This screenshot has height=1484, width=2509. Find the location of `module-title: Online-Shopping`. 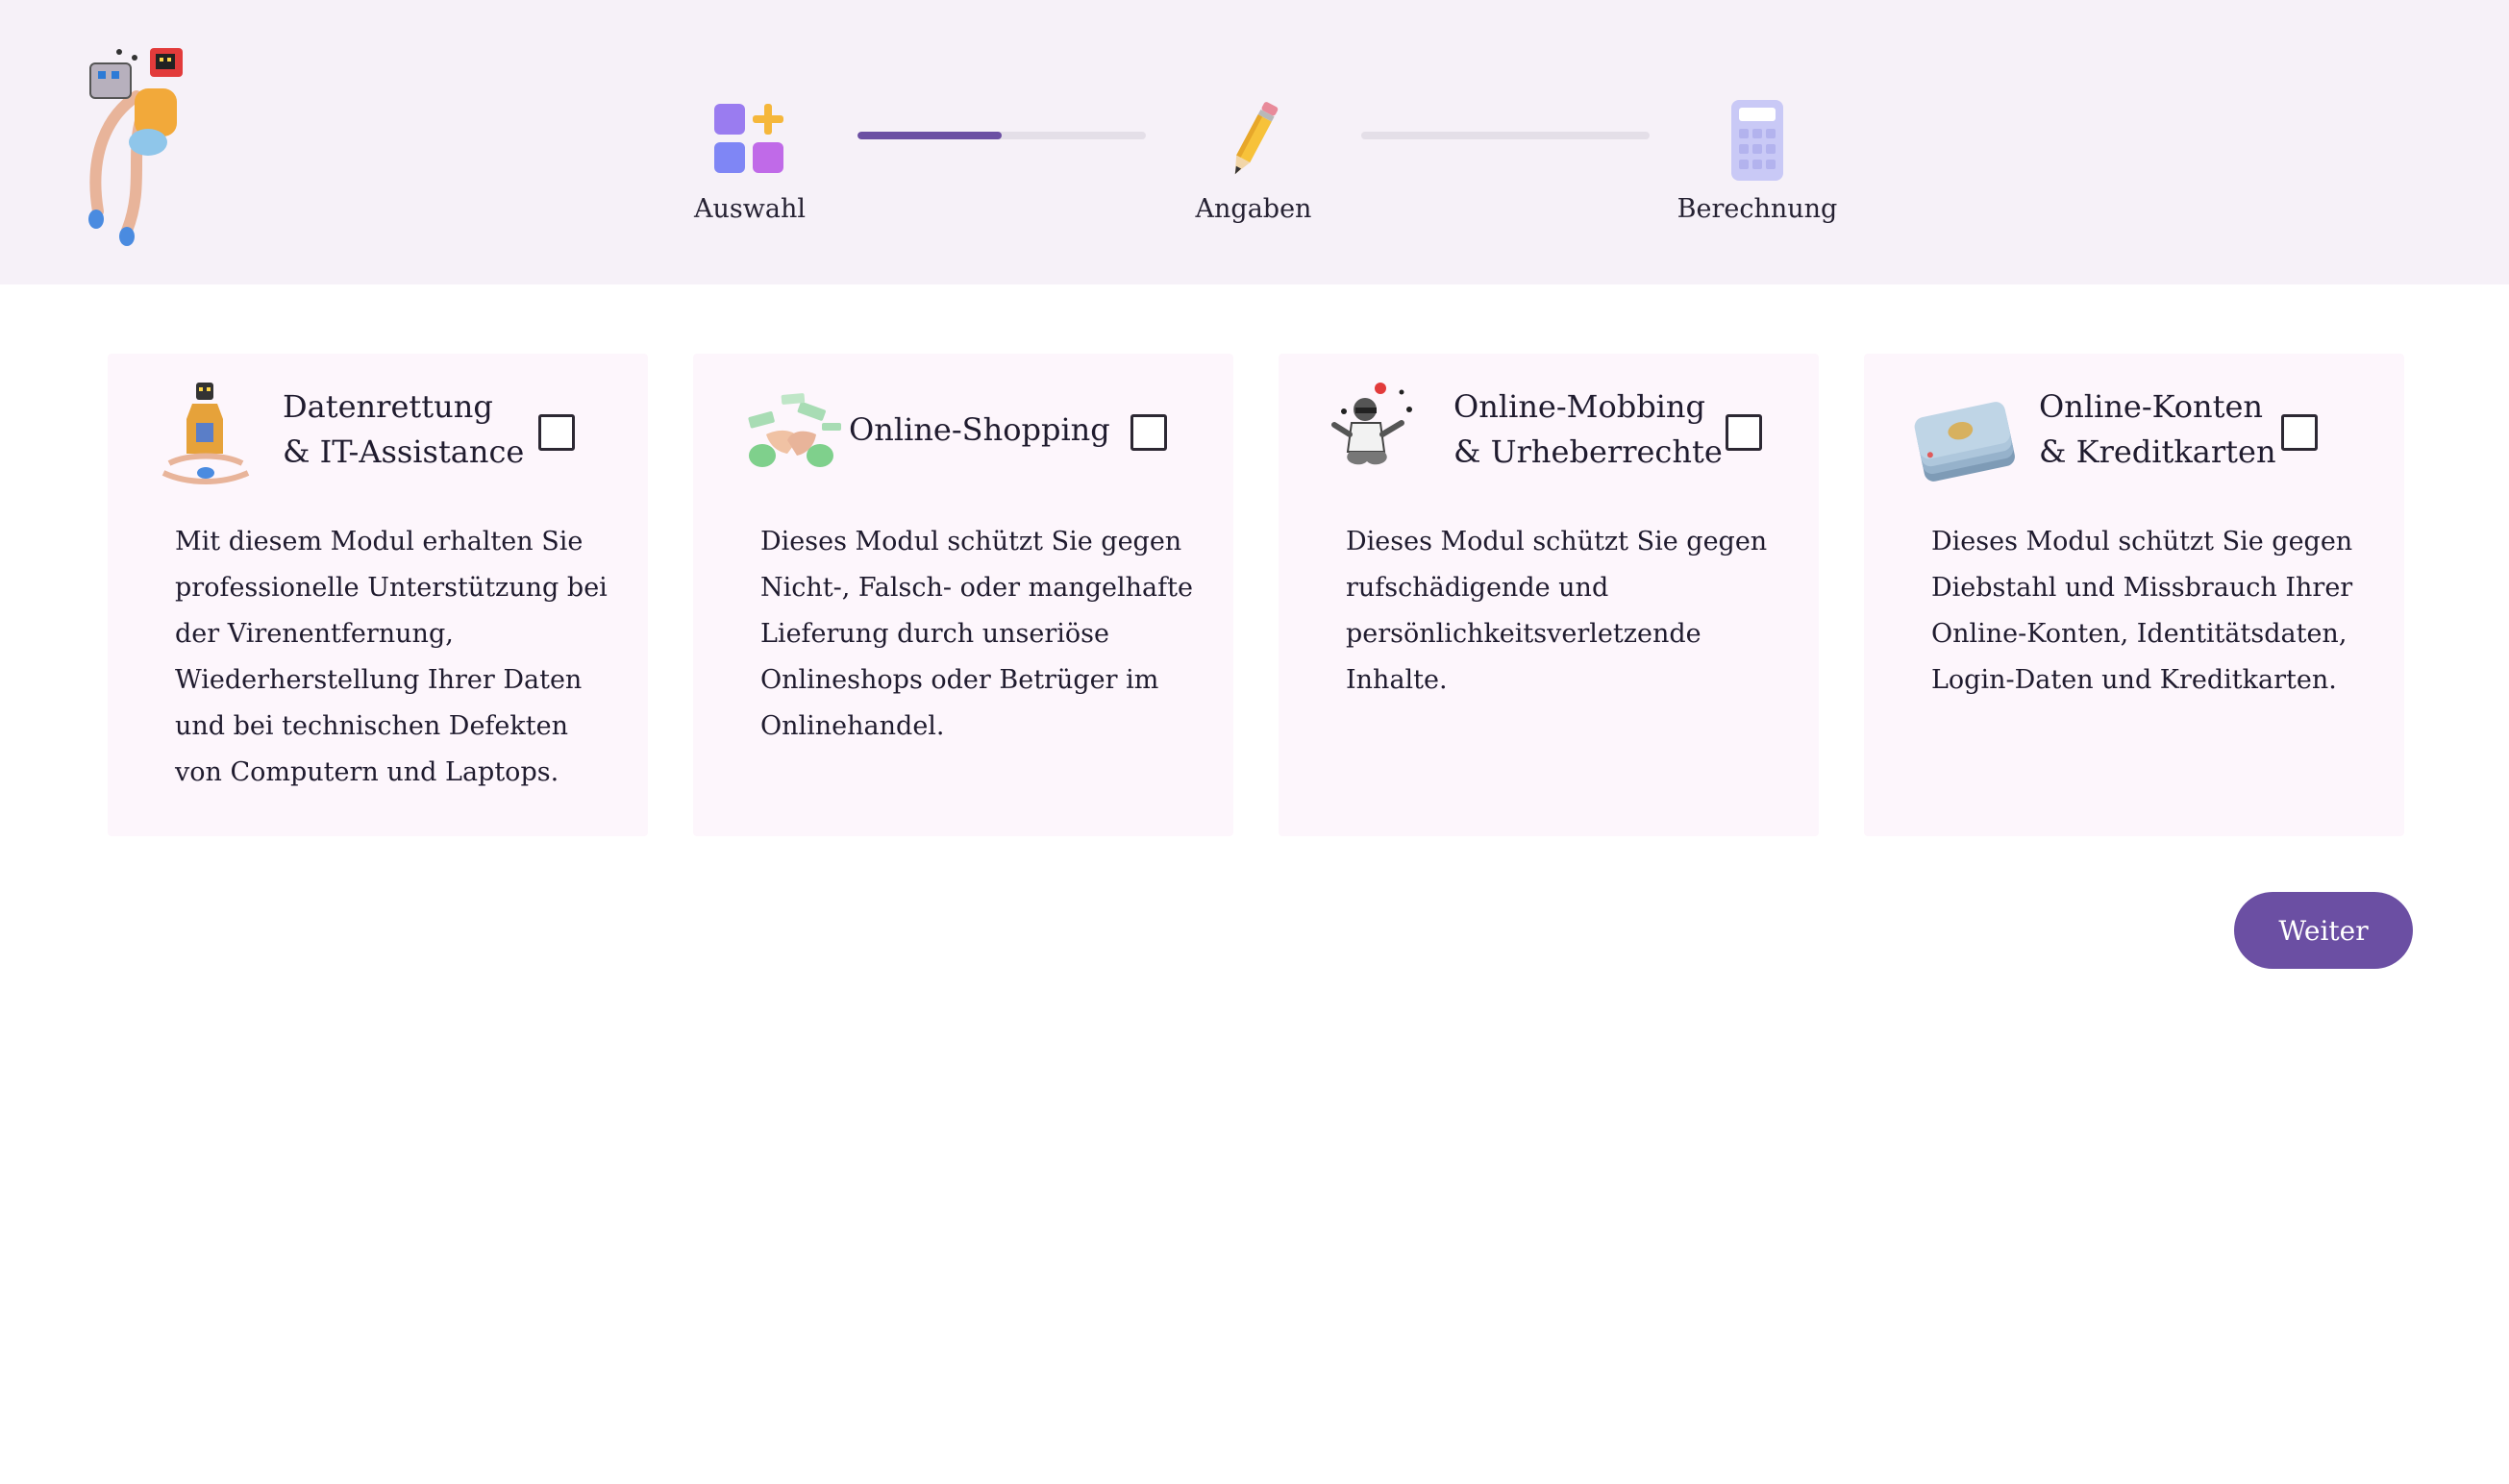

module-title: Online-Shopping is located at coordinates (993, 430).